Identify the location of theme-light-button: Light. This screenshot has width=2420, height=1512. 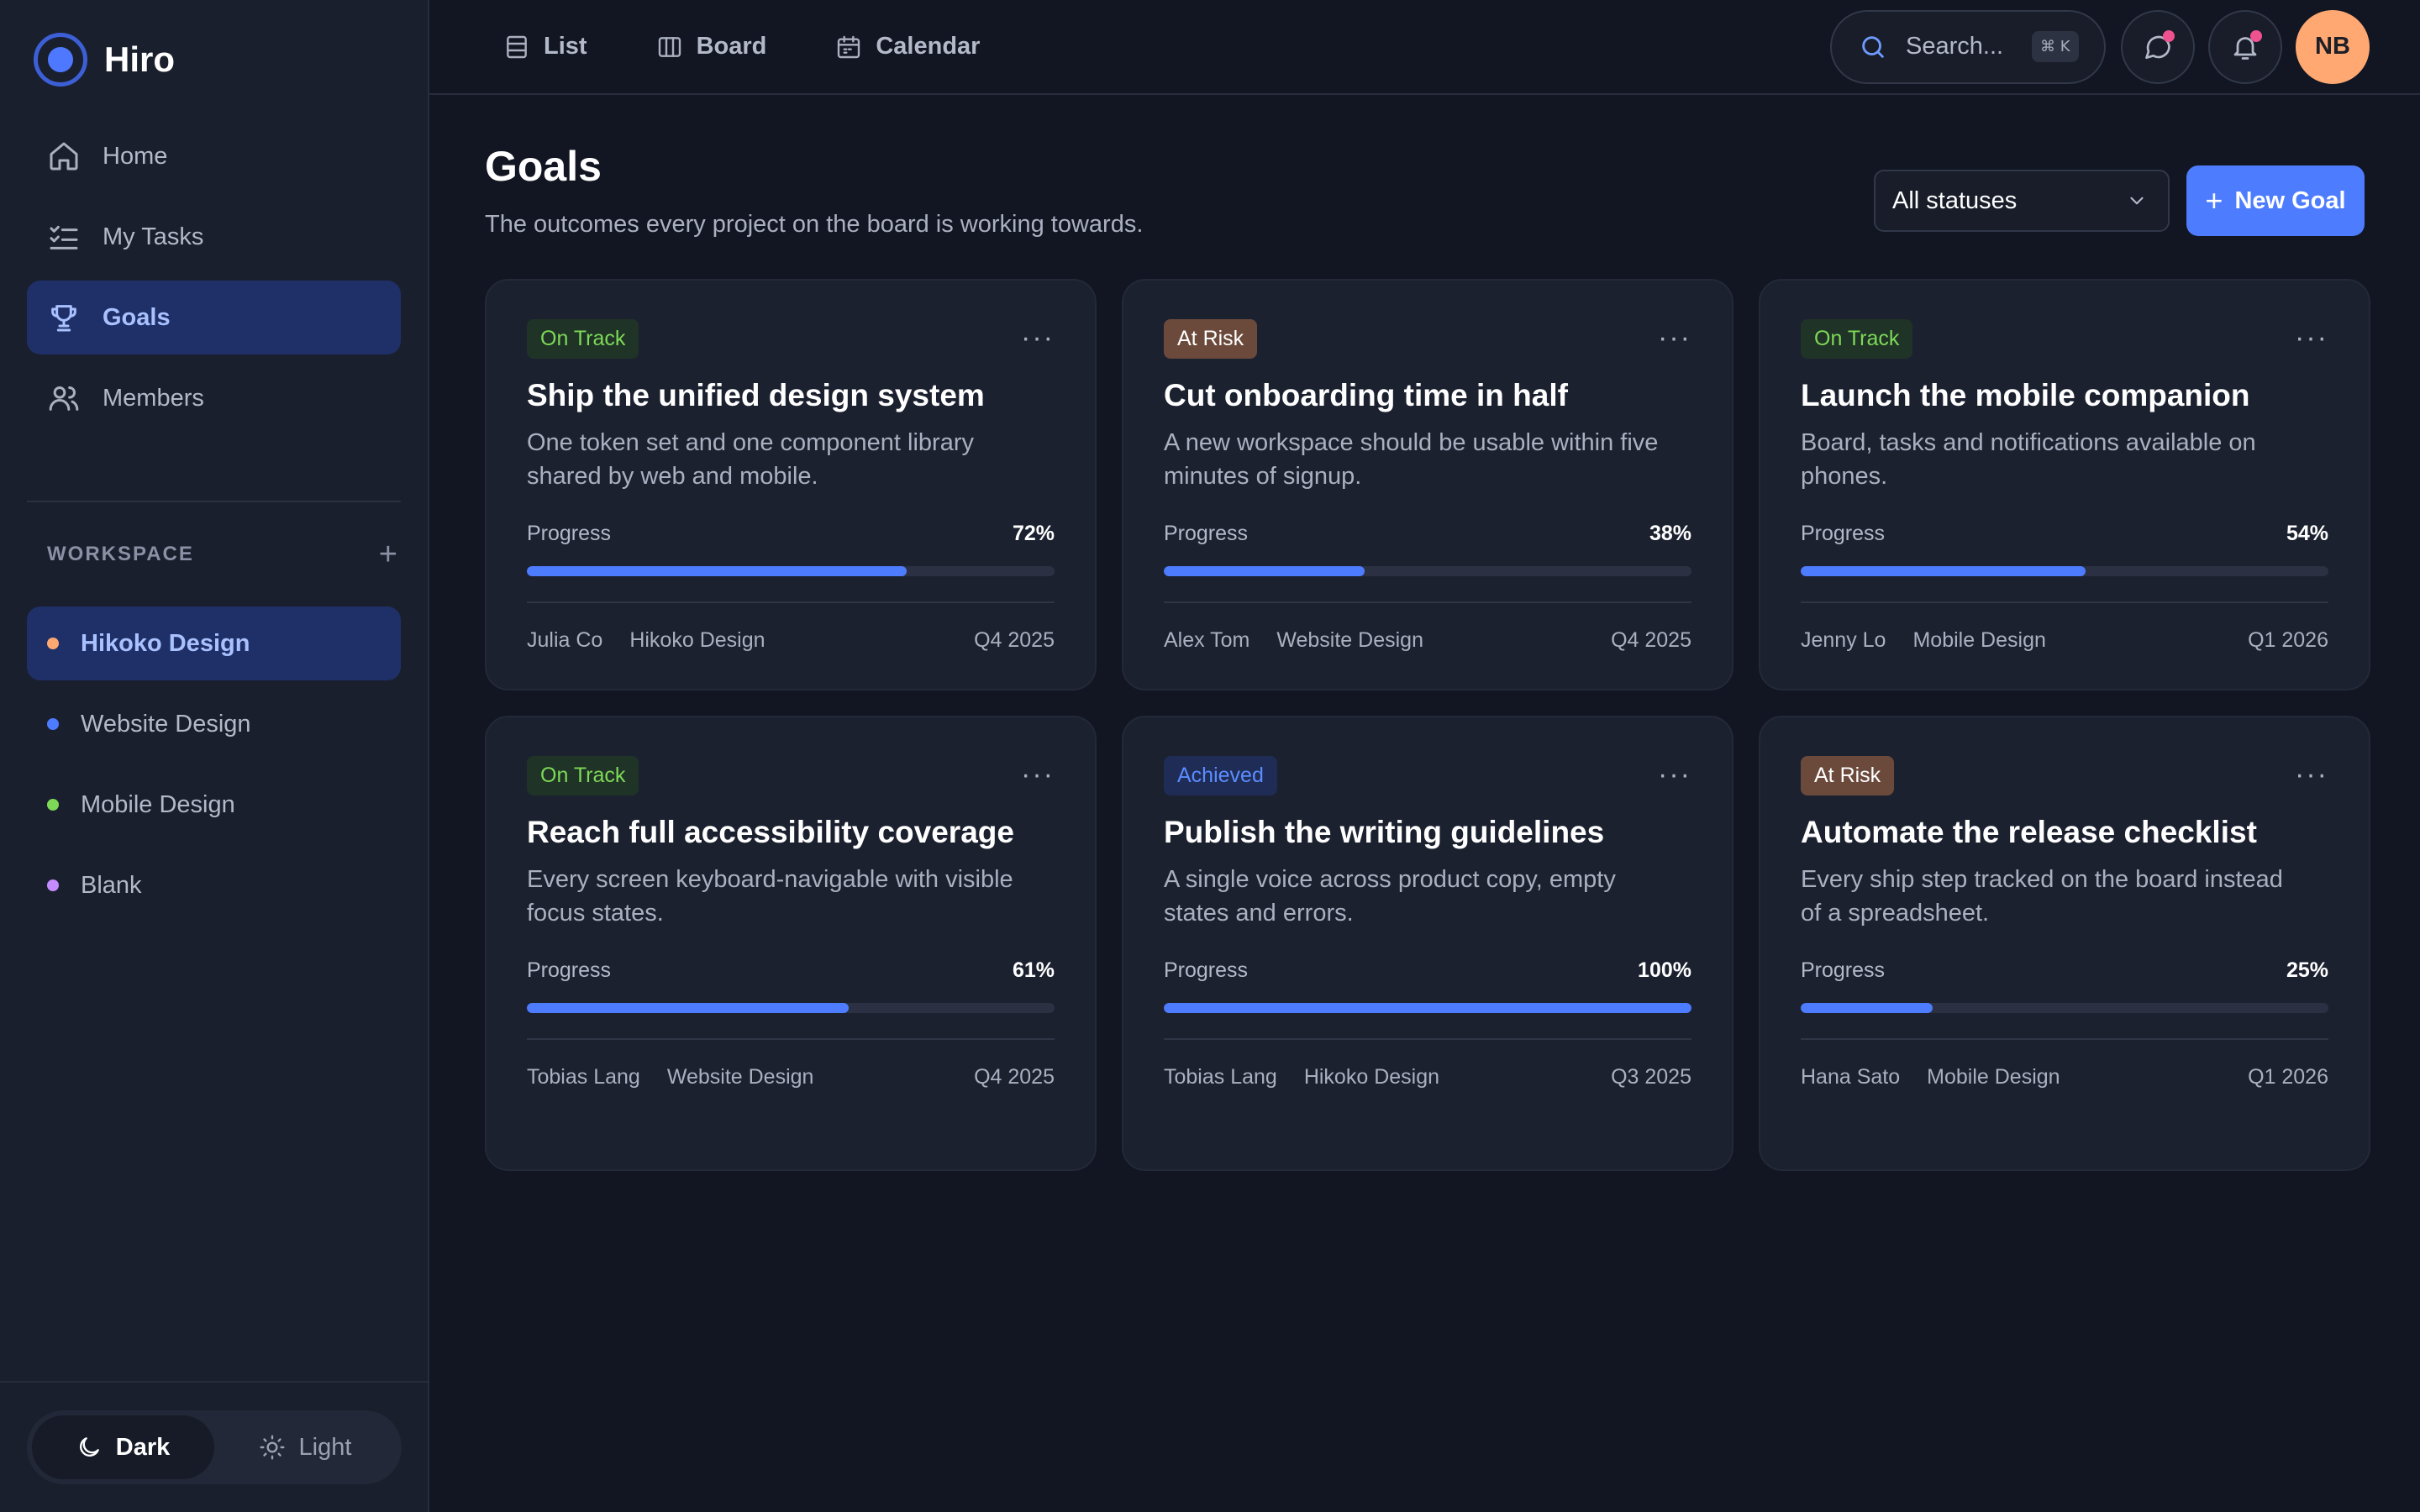
(306, 1447).